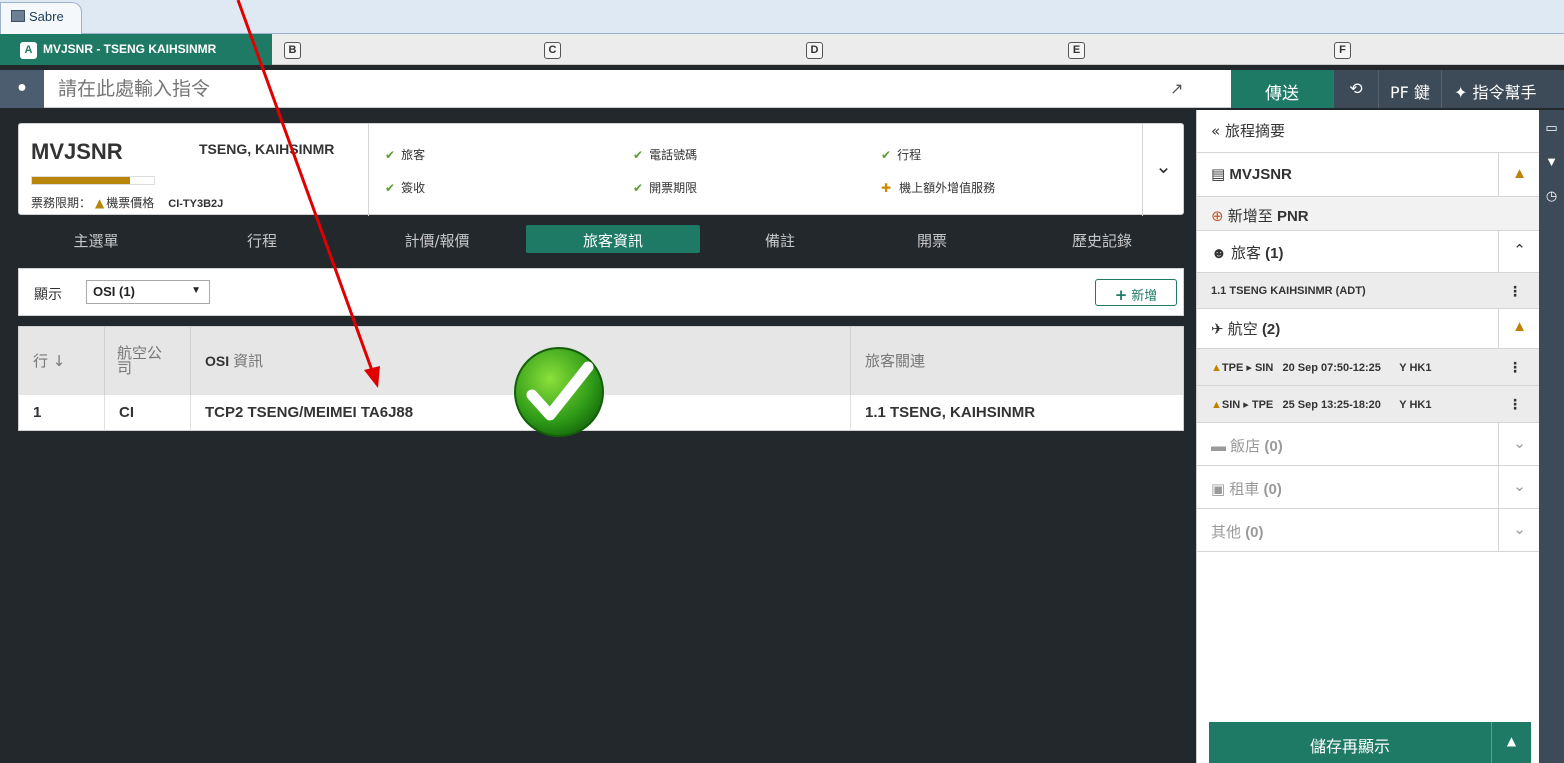 This screenshot has height=763, width=1564. Describe the element at coordinates (1274, 253) in the screenshot. I see `passengers-count: (1)` at that location.